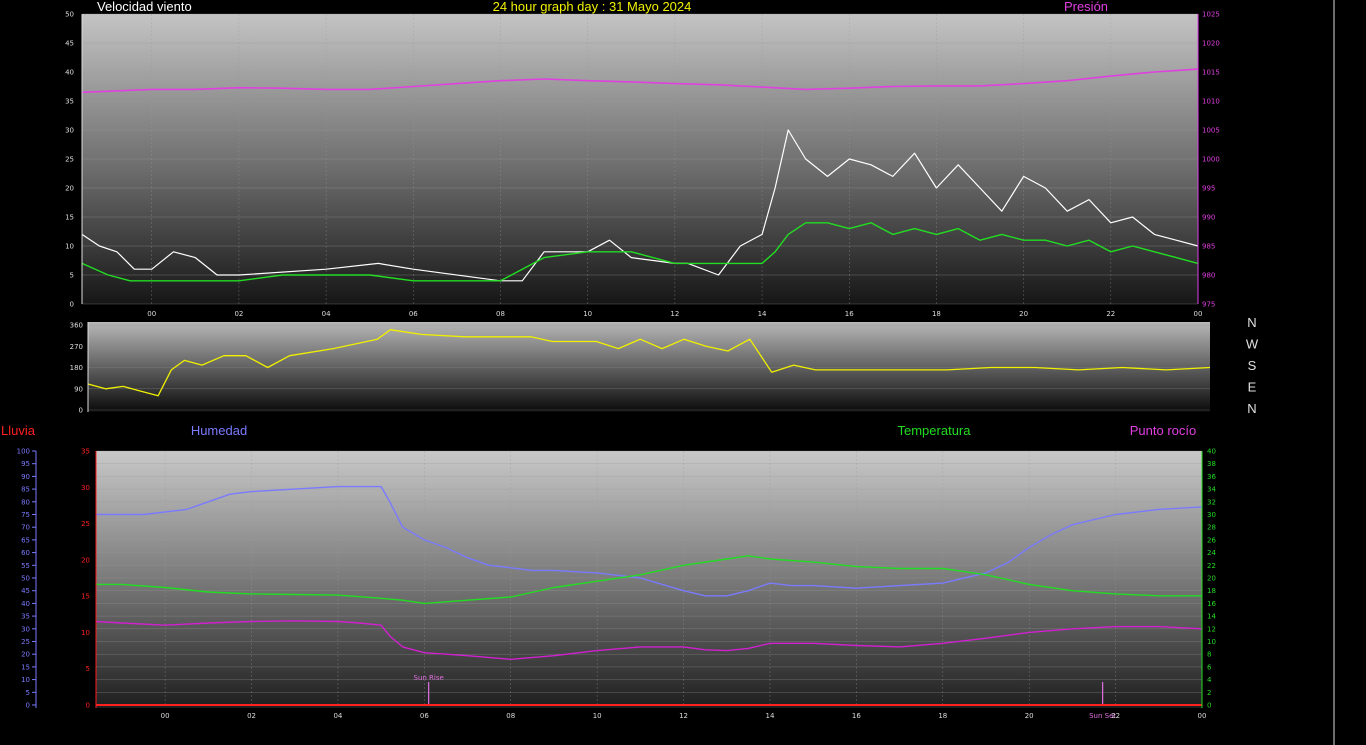  Describe the element at coordinates (1208, 218) in the screenshot. I see `pressure-tick-label: 990` at that location.